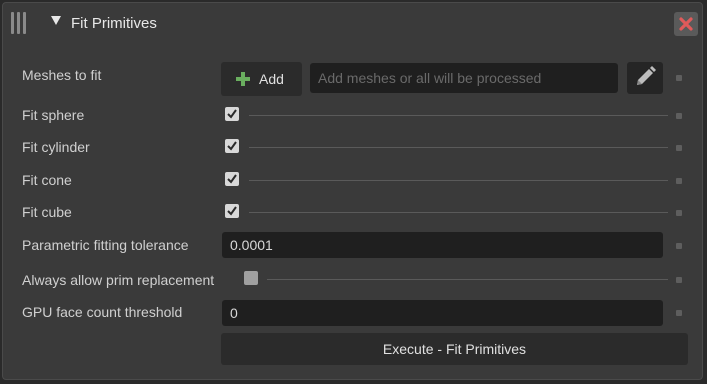 Image resolution: width=707 pixels, height=384 pixels. What do you see at coordinates (105, 245) in the screenshot?
I see `tolerance-label: Parametric fitting tolerance` at bounding box center [105, 245].